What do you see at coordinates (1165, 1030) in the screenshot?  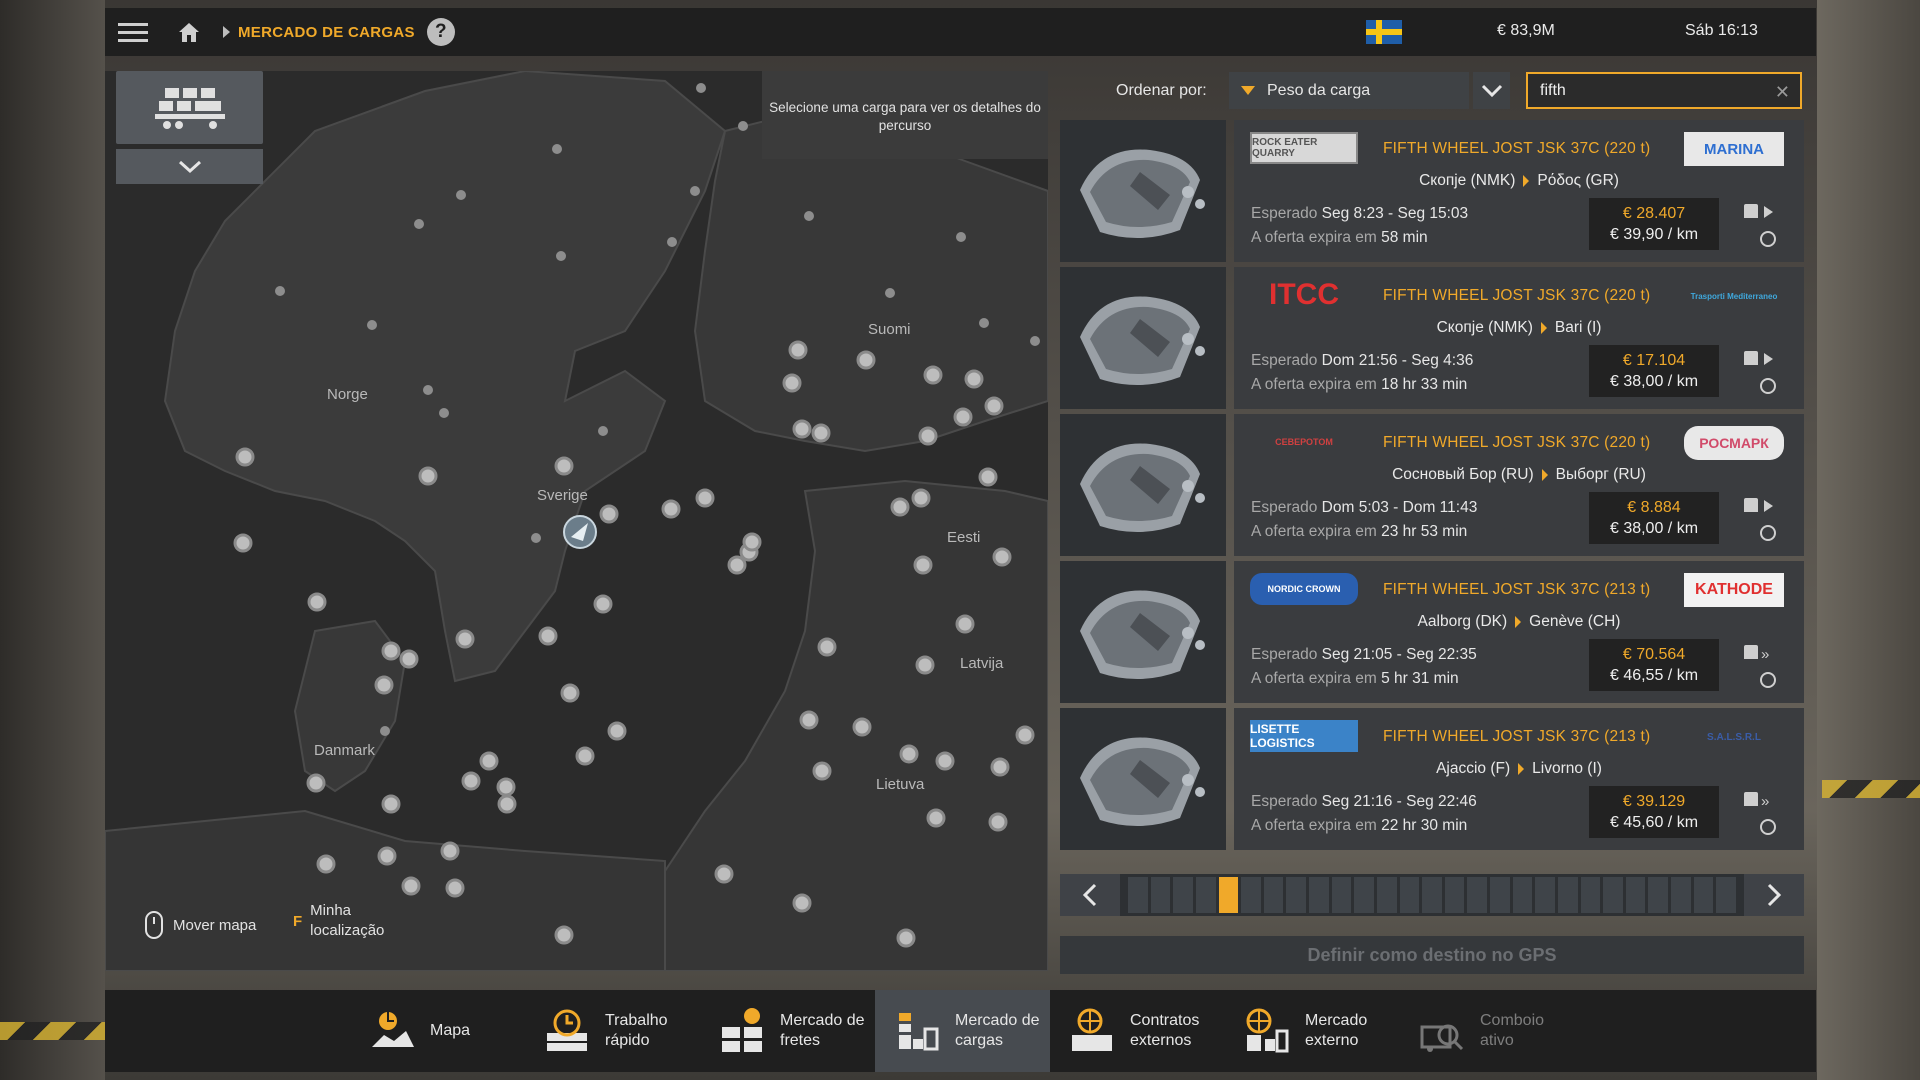 I see `tab-label: Contratos externos` at bounding box center [1165, 1030].